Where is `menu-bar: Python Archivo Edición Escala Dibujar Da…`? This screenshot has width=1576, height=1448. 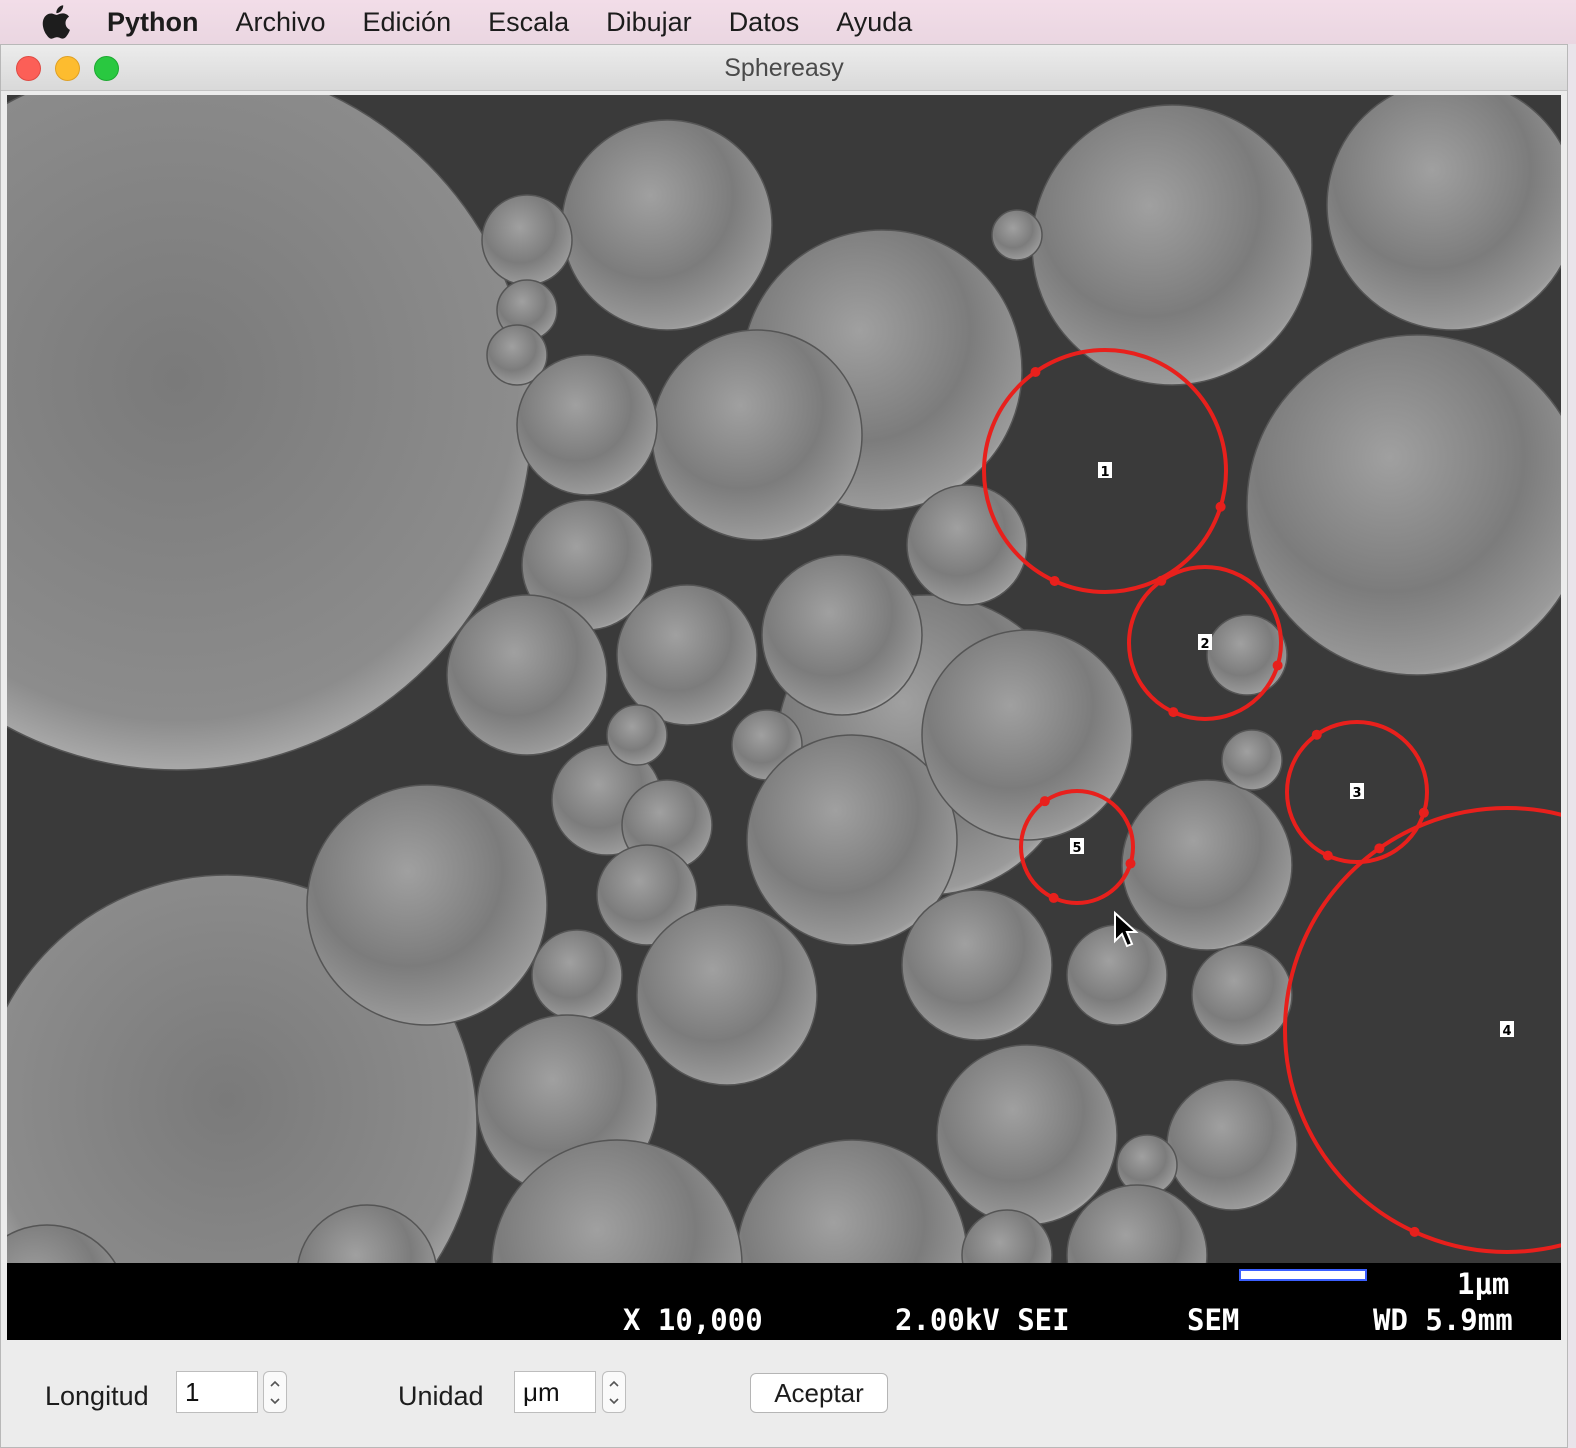
menu-bar: Python Archivo Edición Escala Dibujar Da… is located at coordinates (788, 22).